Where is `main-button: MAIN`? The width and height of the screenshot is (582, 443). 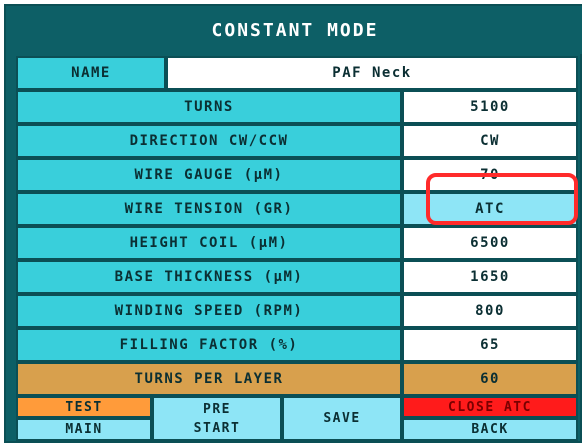 main-button: MAIN is located at coordinates (84, 429).